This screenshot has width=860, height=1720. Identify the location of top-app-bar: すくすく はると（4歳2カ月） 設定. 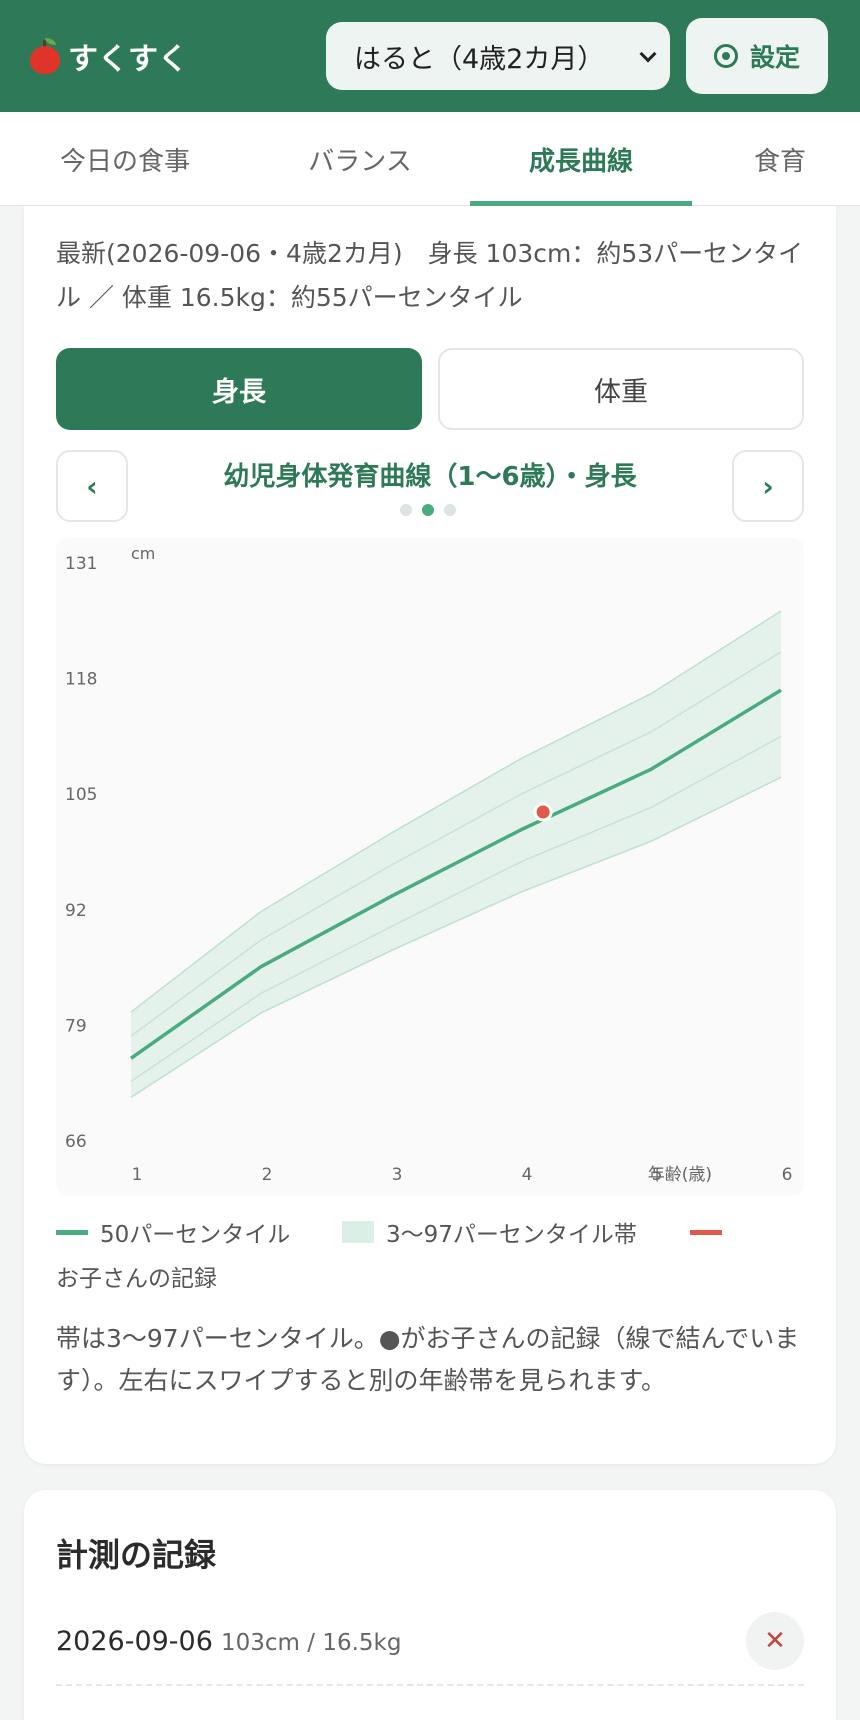
(430, 56).